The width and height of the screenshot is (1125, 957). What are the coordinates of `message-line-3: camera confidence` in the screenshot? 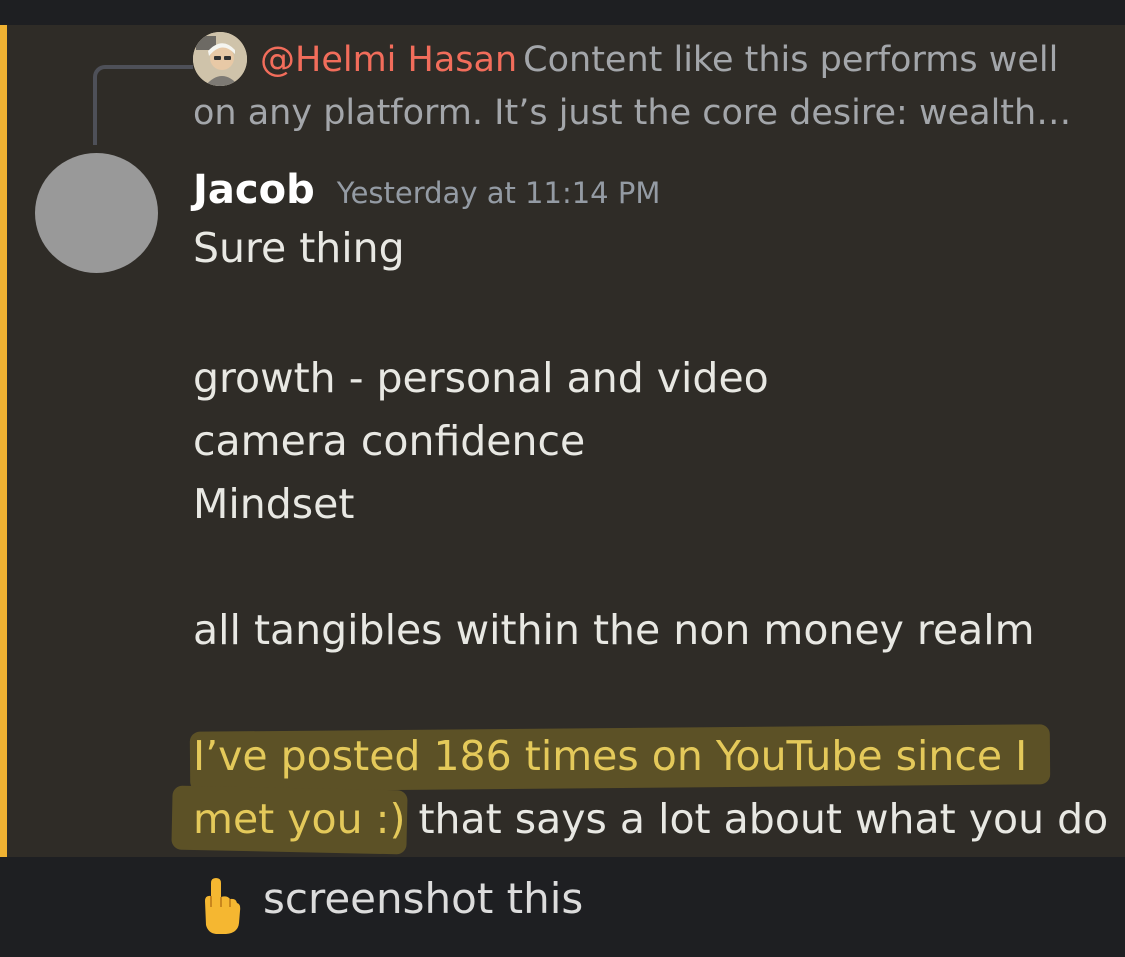 It's located at (389, 441).